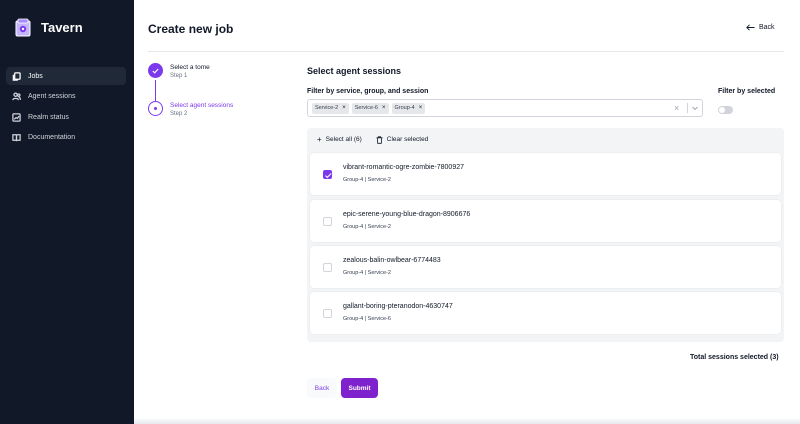  What do you see at coordinates (179, 76) in the screenshot?
I see `step-subtitle: Step 1` at bounding box center [179, 76].